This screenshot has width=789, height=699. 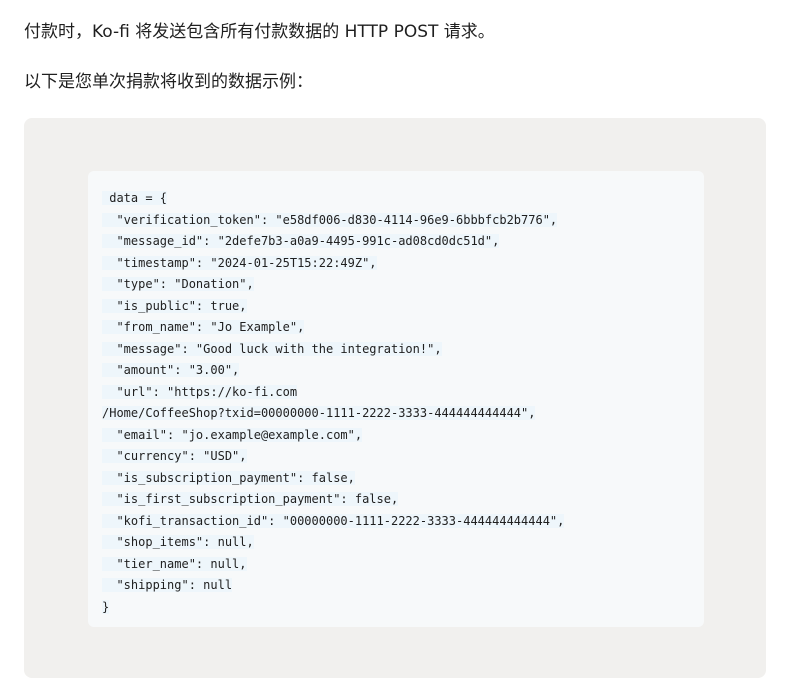 I want to click on code-line: data = {, so click(x=135, y=198).